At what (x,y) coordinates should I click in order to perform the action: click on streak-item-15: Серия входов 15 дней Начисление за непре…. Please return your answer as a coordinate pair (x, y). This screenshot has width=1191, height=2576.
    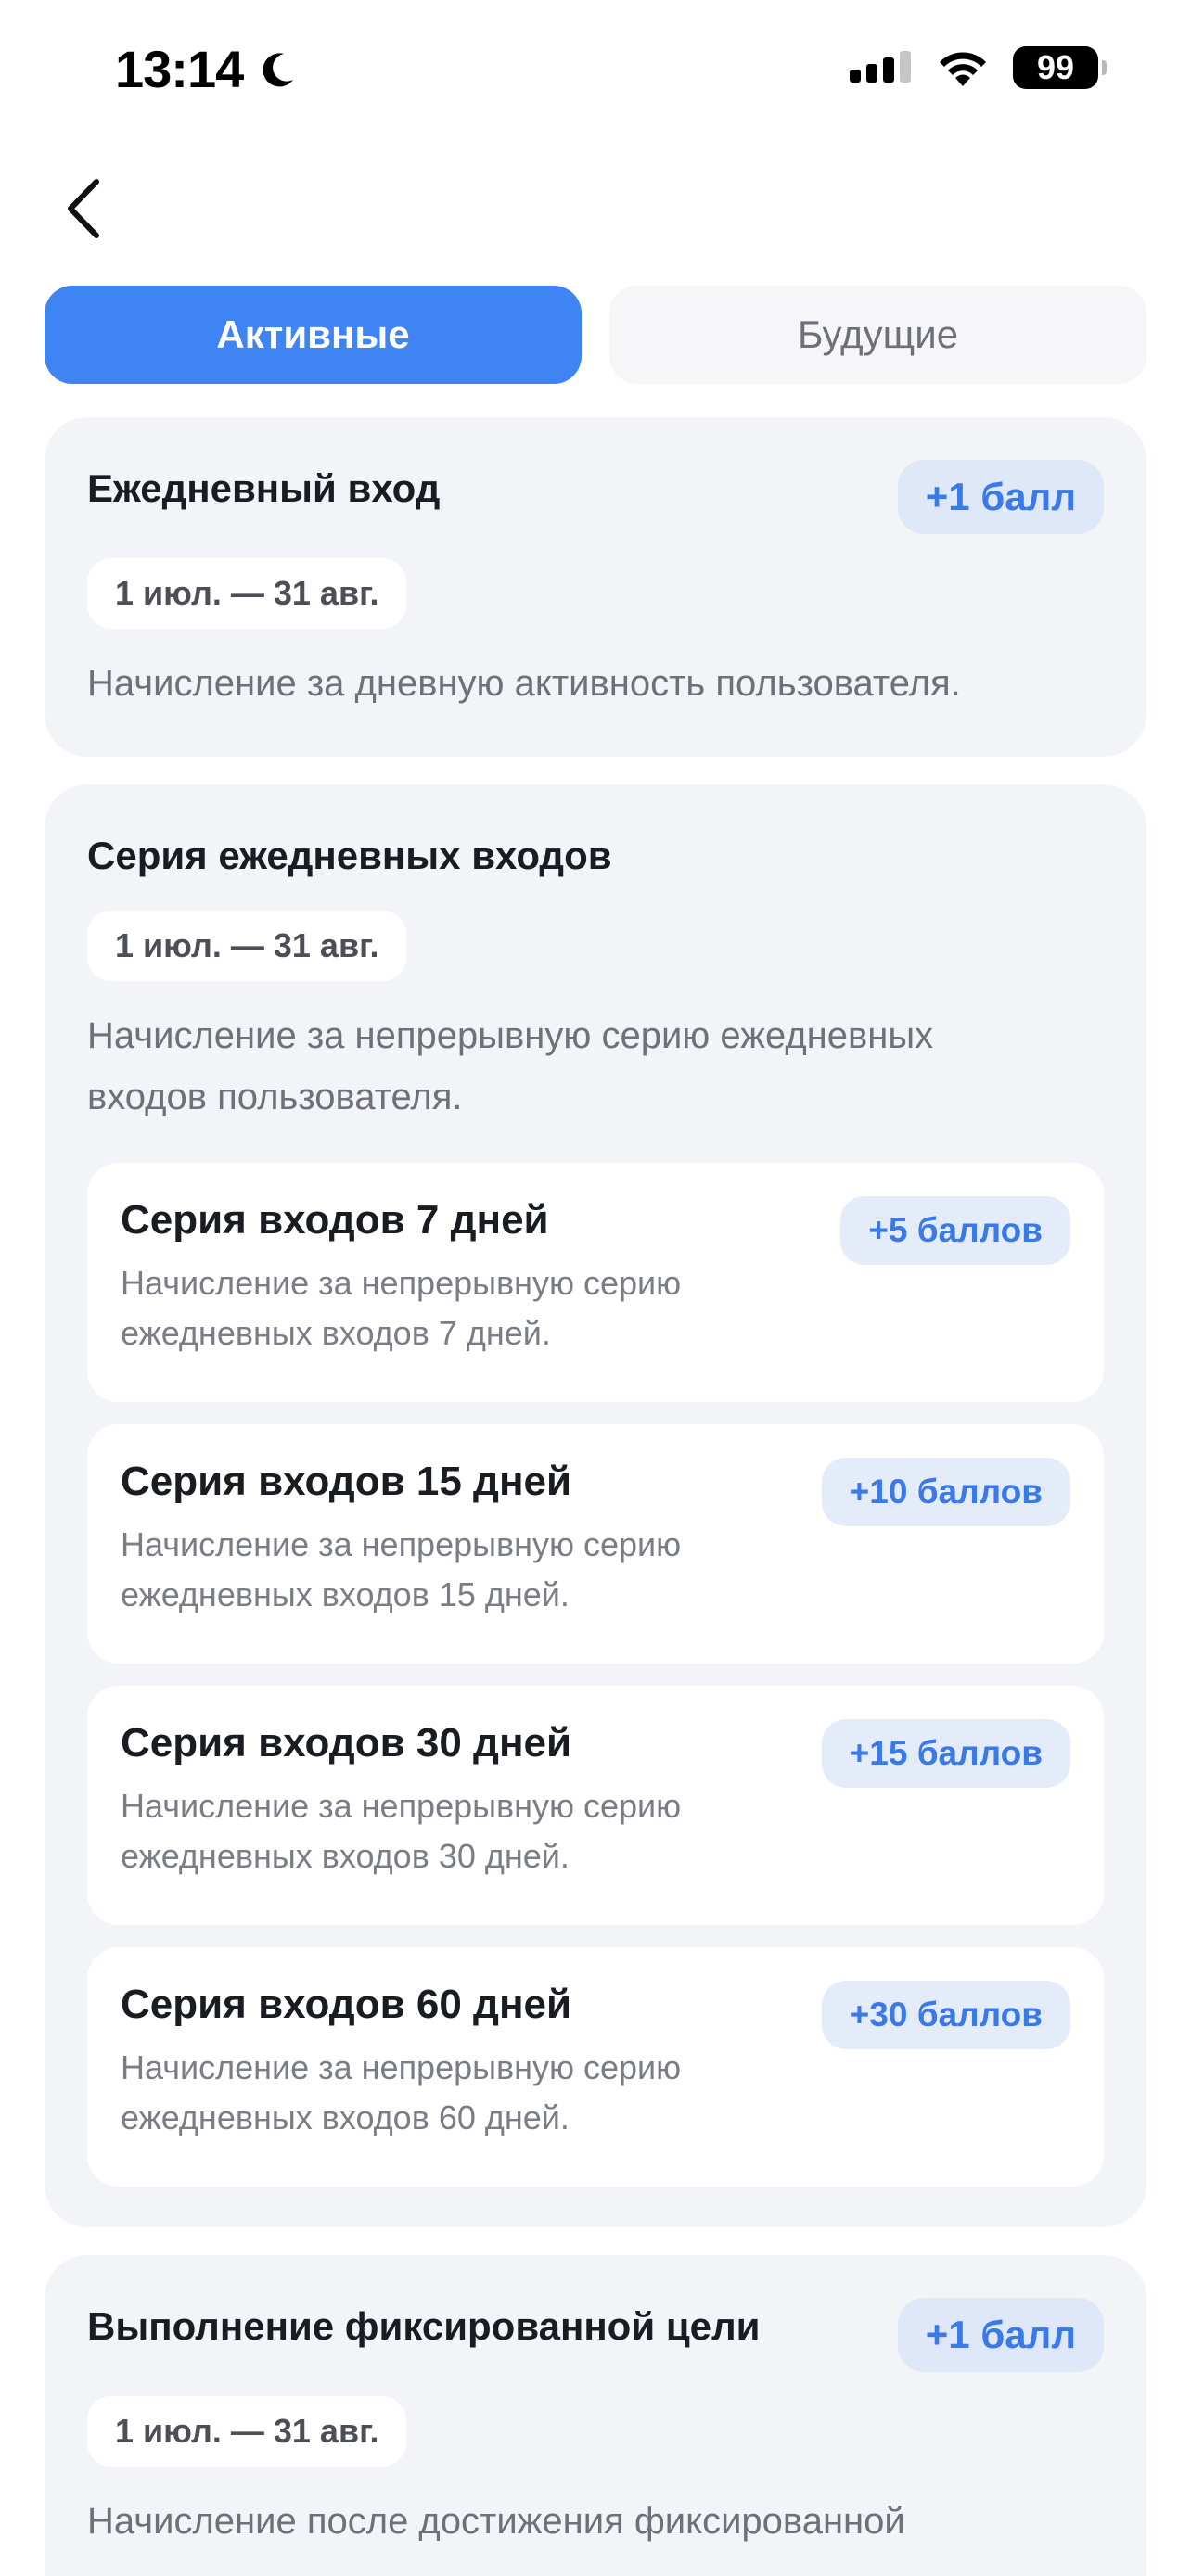
    Looking at the image, I should click on (595, 1544).